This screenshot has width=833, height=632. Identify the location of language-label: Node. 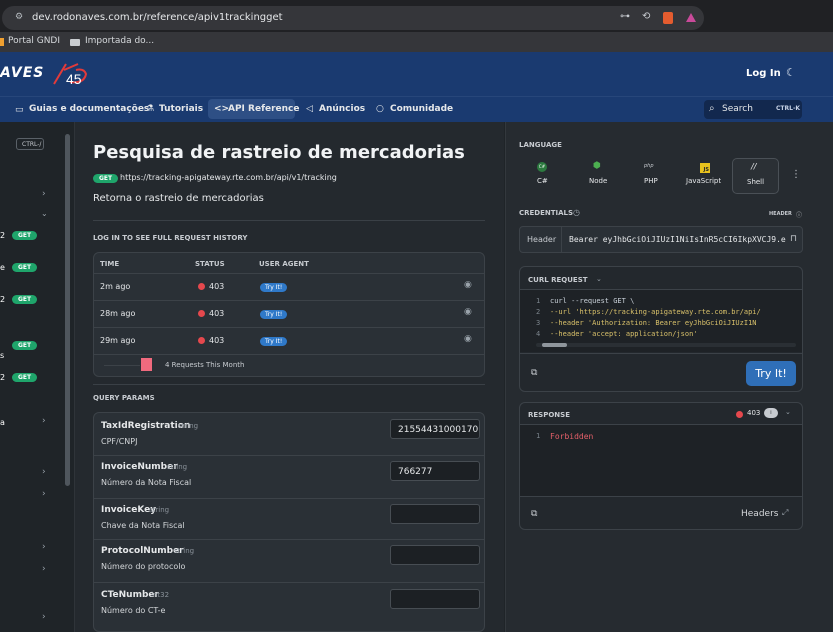
(598, 181).